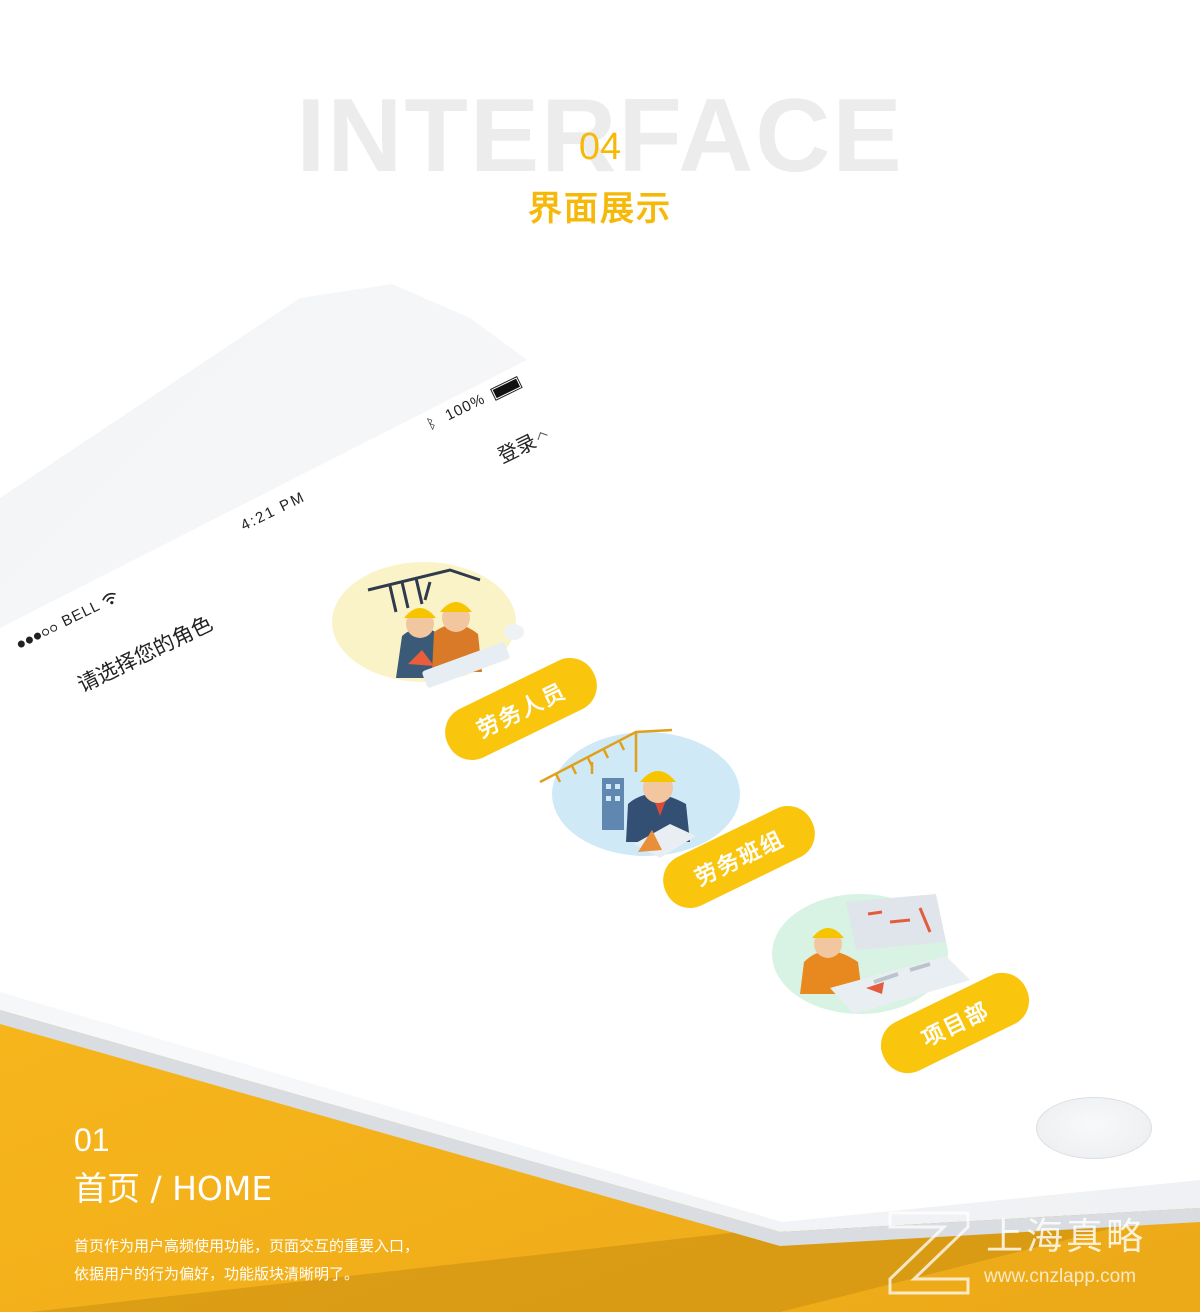 The height and width of the screenshot is (1312, 1200). Describe the element at coordinates (542, 437) in the screenshot. I see `chevron-right-icon` at that location.